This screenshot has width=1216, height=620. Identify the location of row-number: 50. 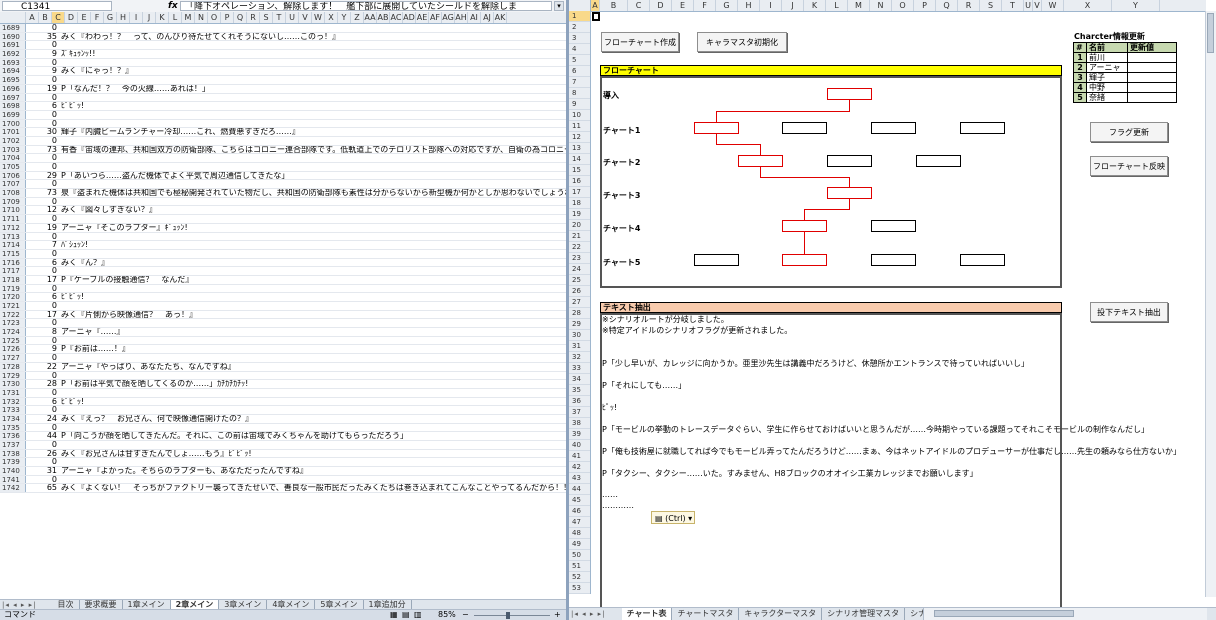
(579, 555).